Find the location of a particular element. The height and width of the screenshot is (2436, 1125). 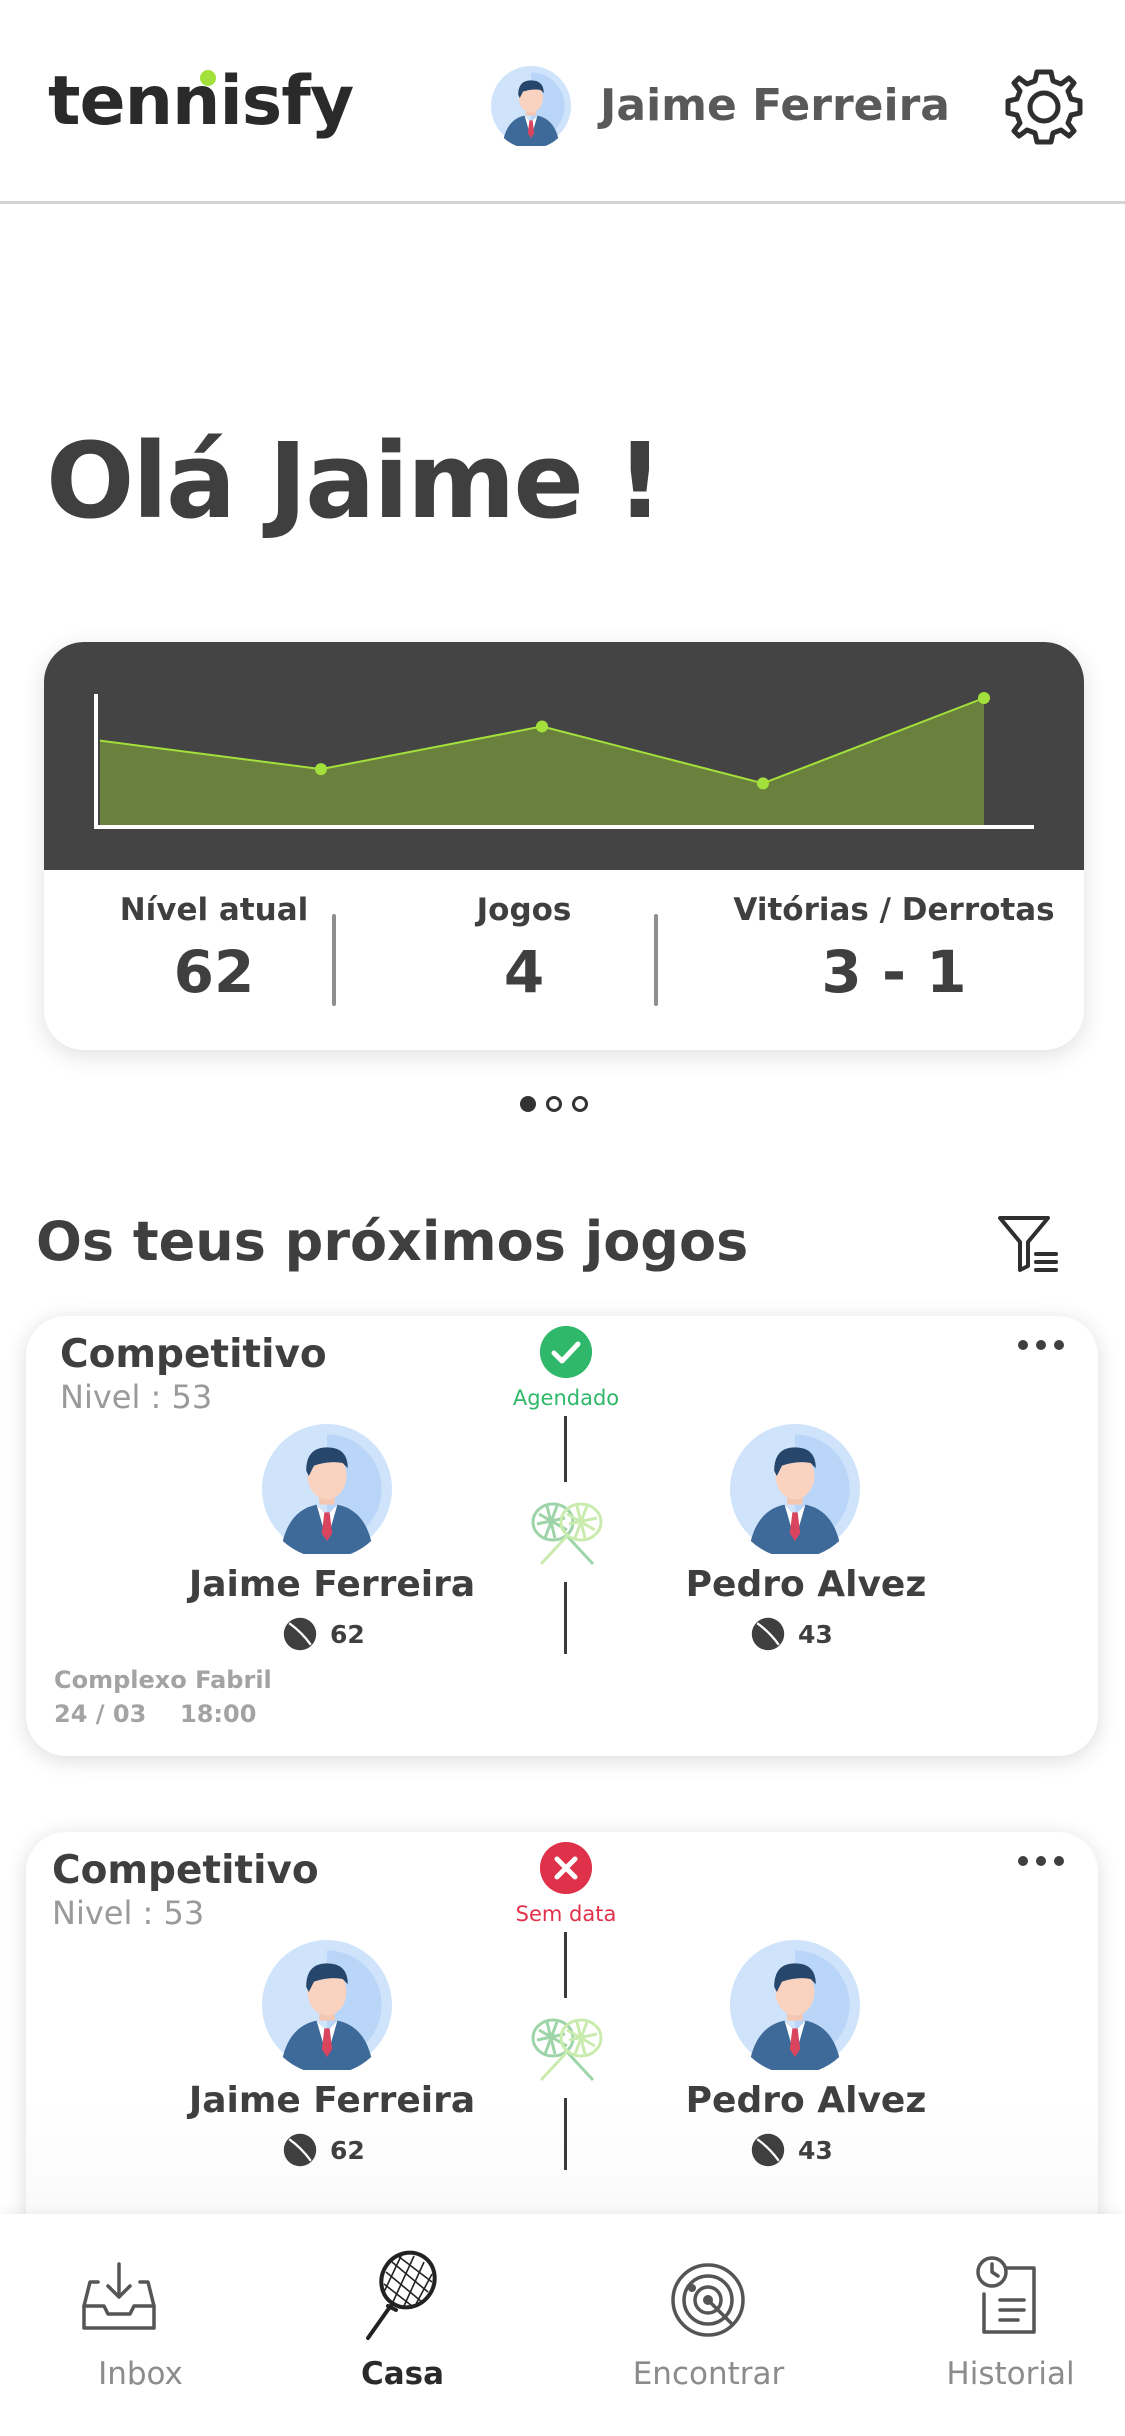

level-chart-svg is located at coordinates (564, 760).